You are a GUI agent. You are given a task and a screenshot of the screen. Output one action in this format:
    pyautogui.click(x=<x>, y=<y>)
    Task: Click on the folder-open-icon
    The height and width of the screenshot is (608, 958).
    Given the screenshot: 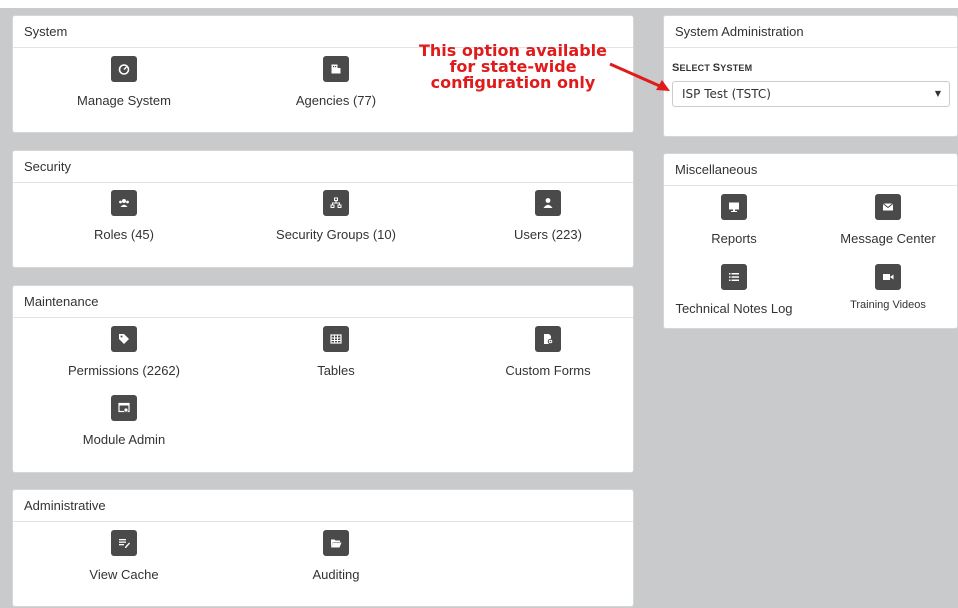 What is the action you would take?
    pyautogui.click(x=336, y=543)
    